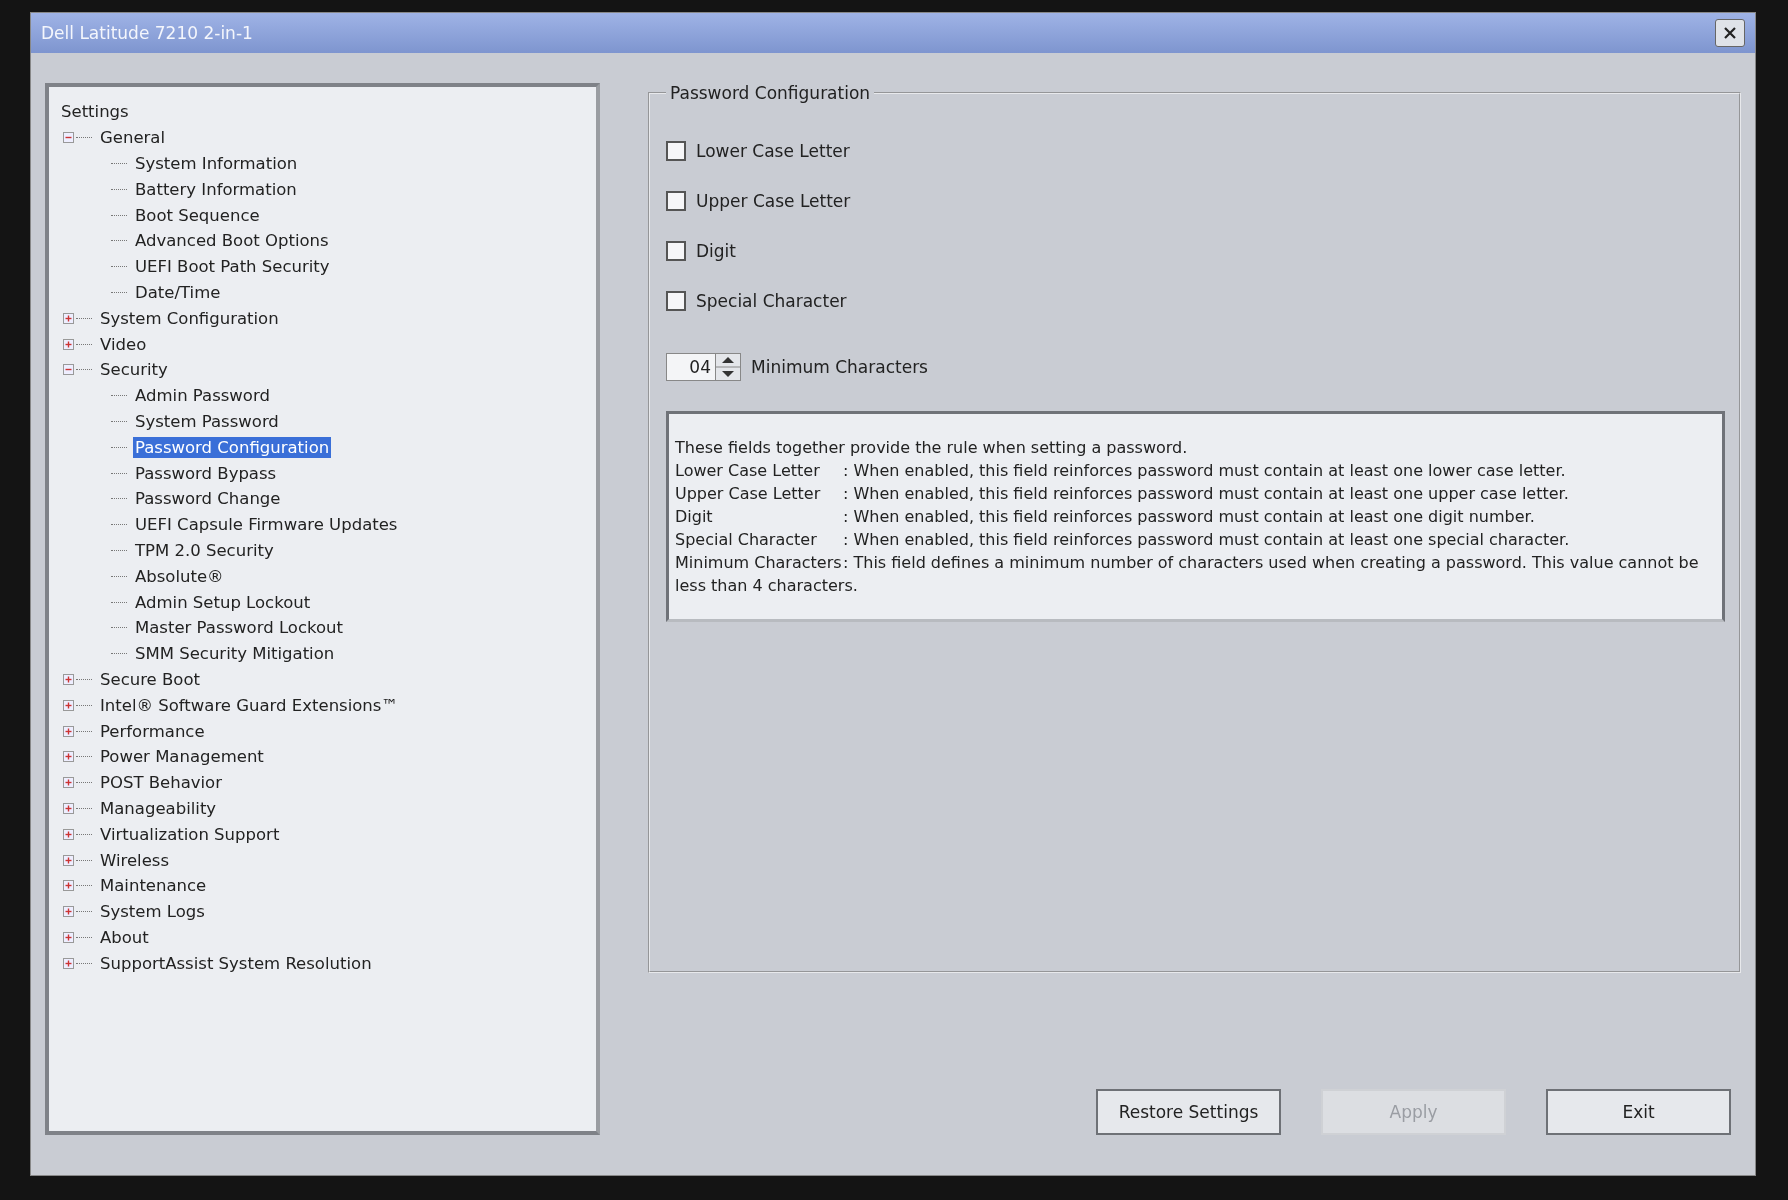 The width and height of the screenshot is (1788, 1200). I want to click on tree-item: Wireless, so click(135, 860).